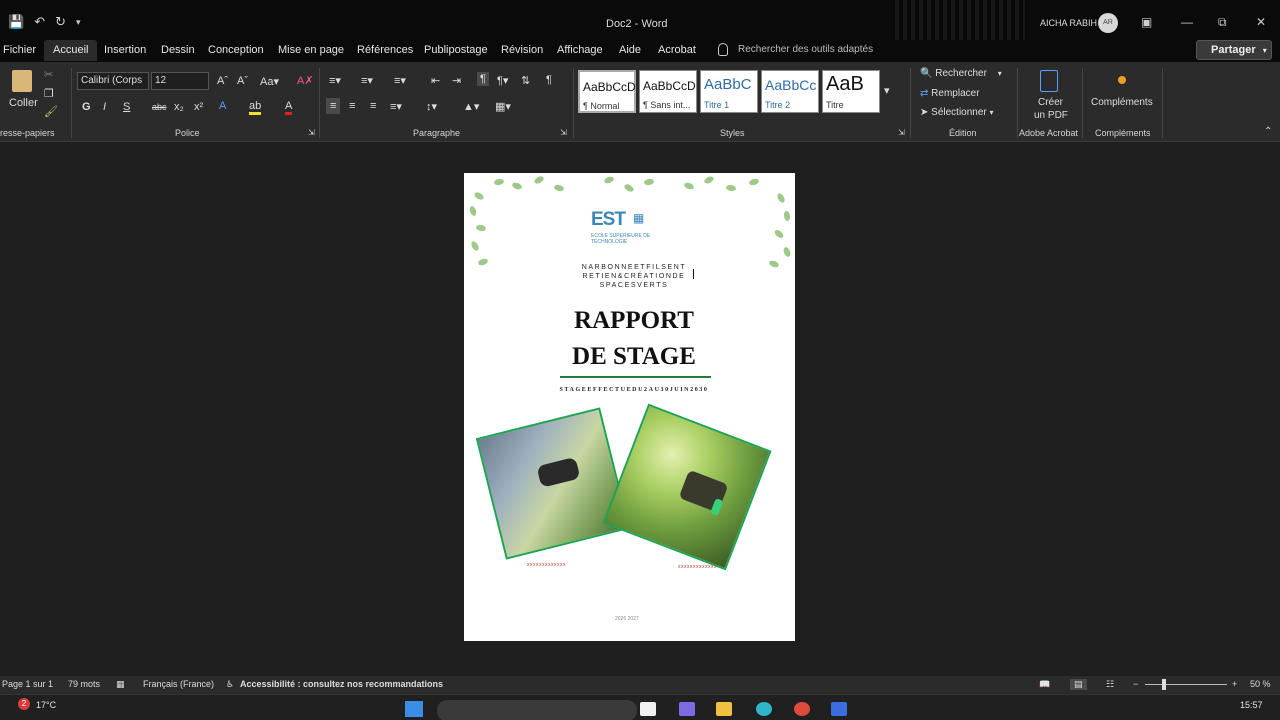 The image size is (1280, 720). Describe the element at coordinates (522, 50) in the screenshot. I see `tab-revision: Révision` at that location.